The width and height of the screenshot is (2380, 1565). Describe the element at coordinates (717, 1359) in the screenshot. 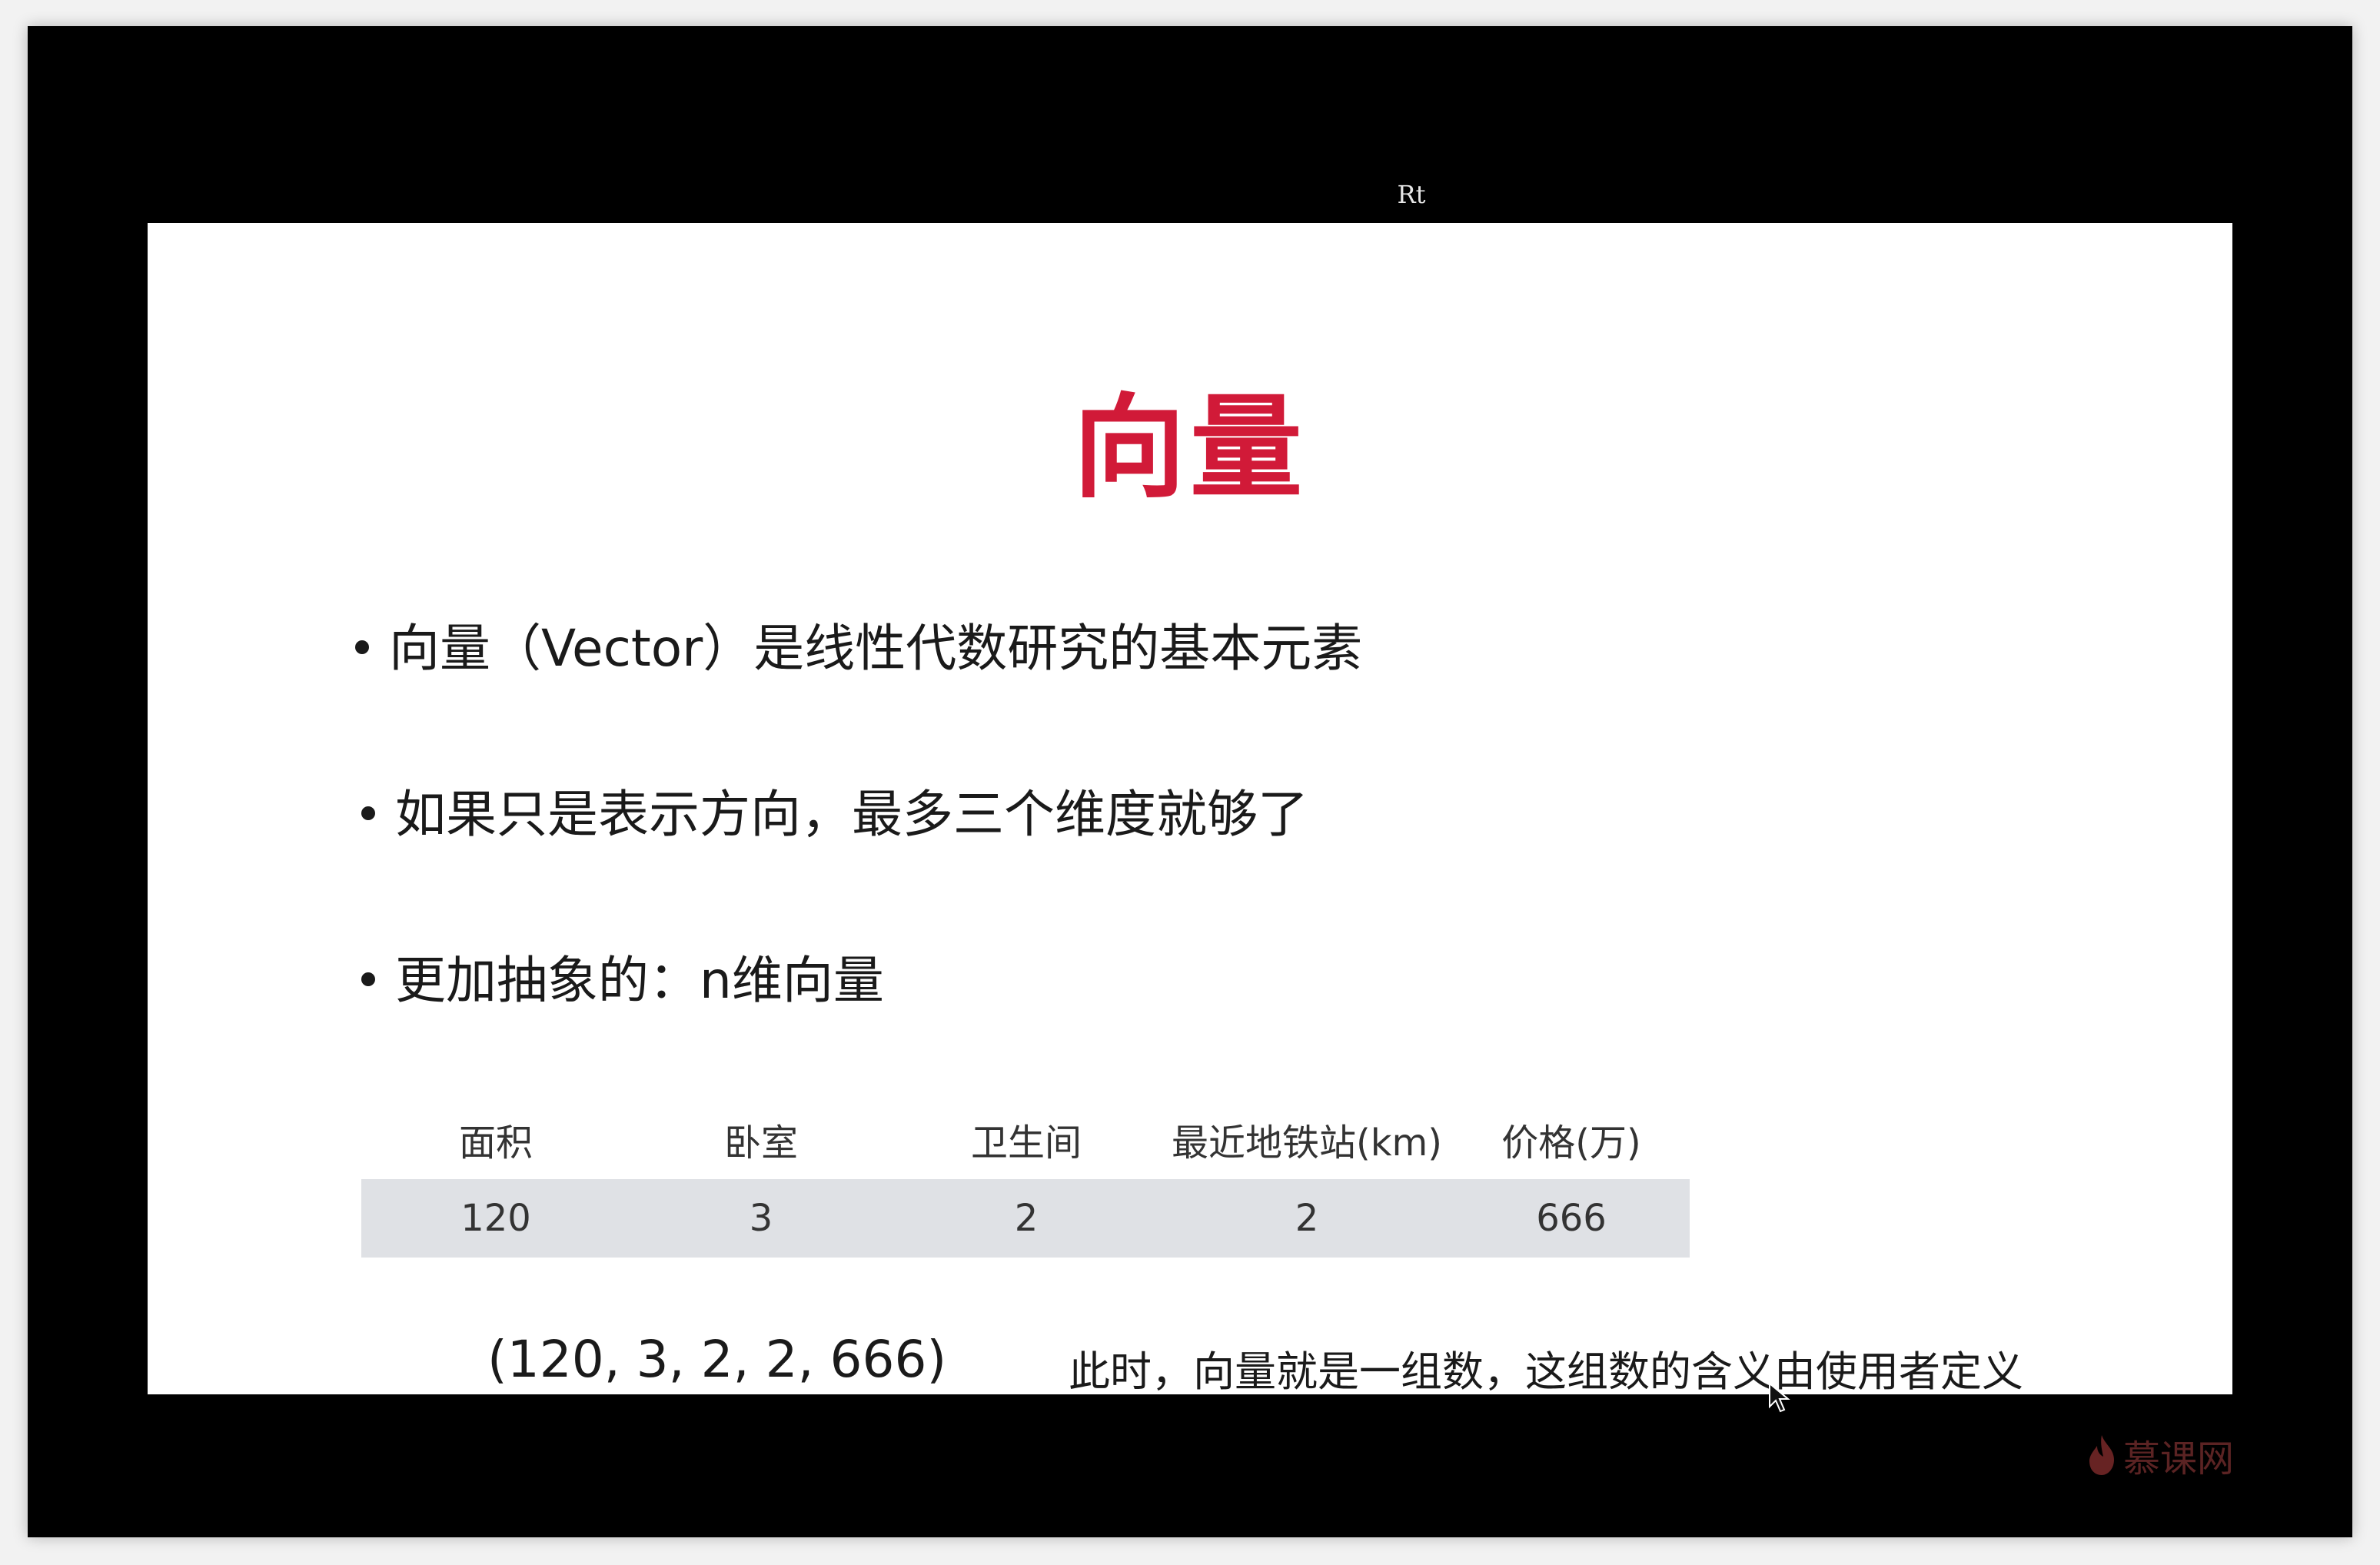

I see `vector-expression: (120, 3, 2, 2, 666)` at that location.